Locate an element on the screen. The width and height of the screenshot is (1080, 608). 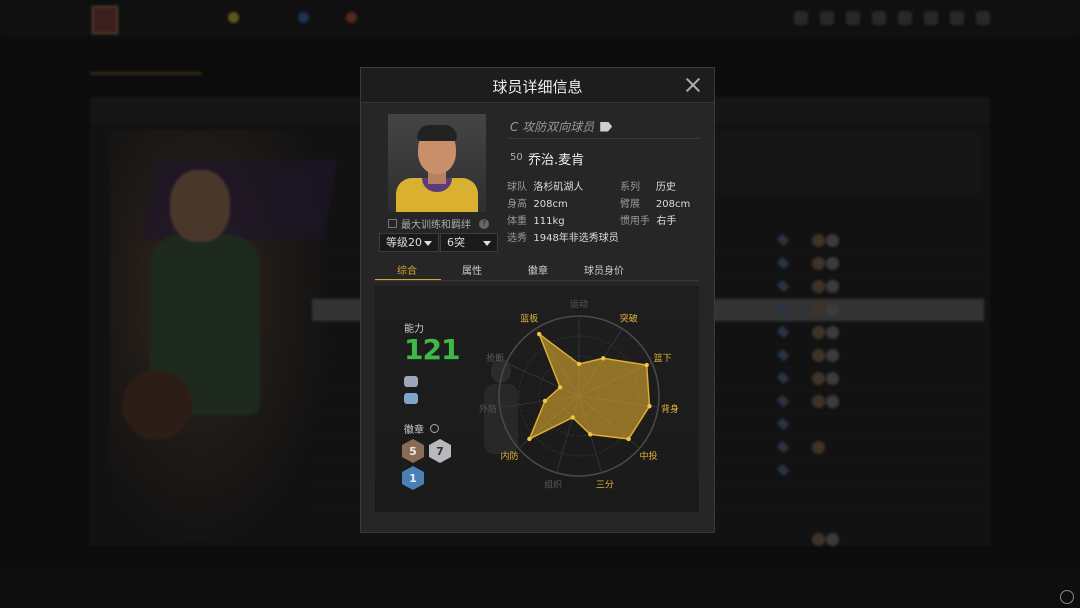
tab-badges: 徽章 is located at coordinates (538, 269).